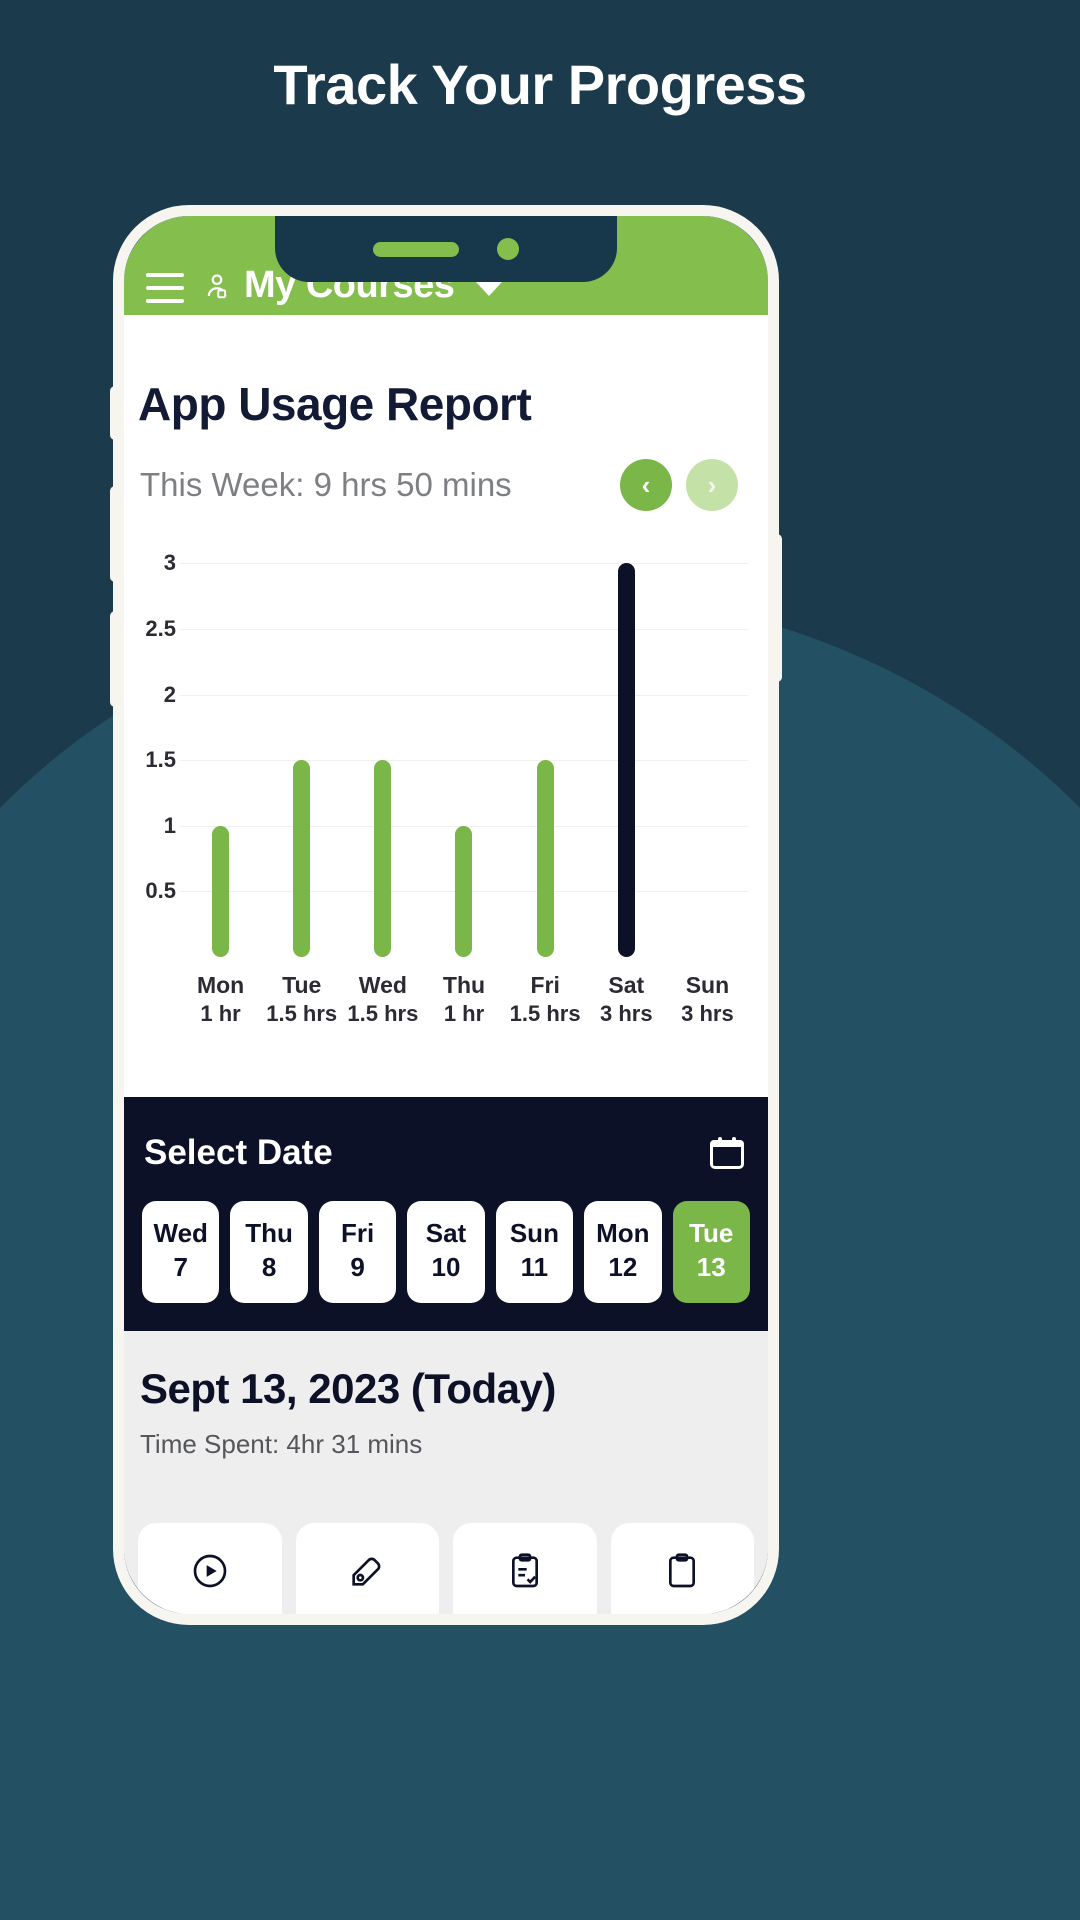  I want to click on chart-x-day: Wed, so click(382, 985).